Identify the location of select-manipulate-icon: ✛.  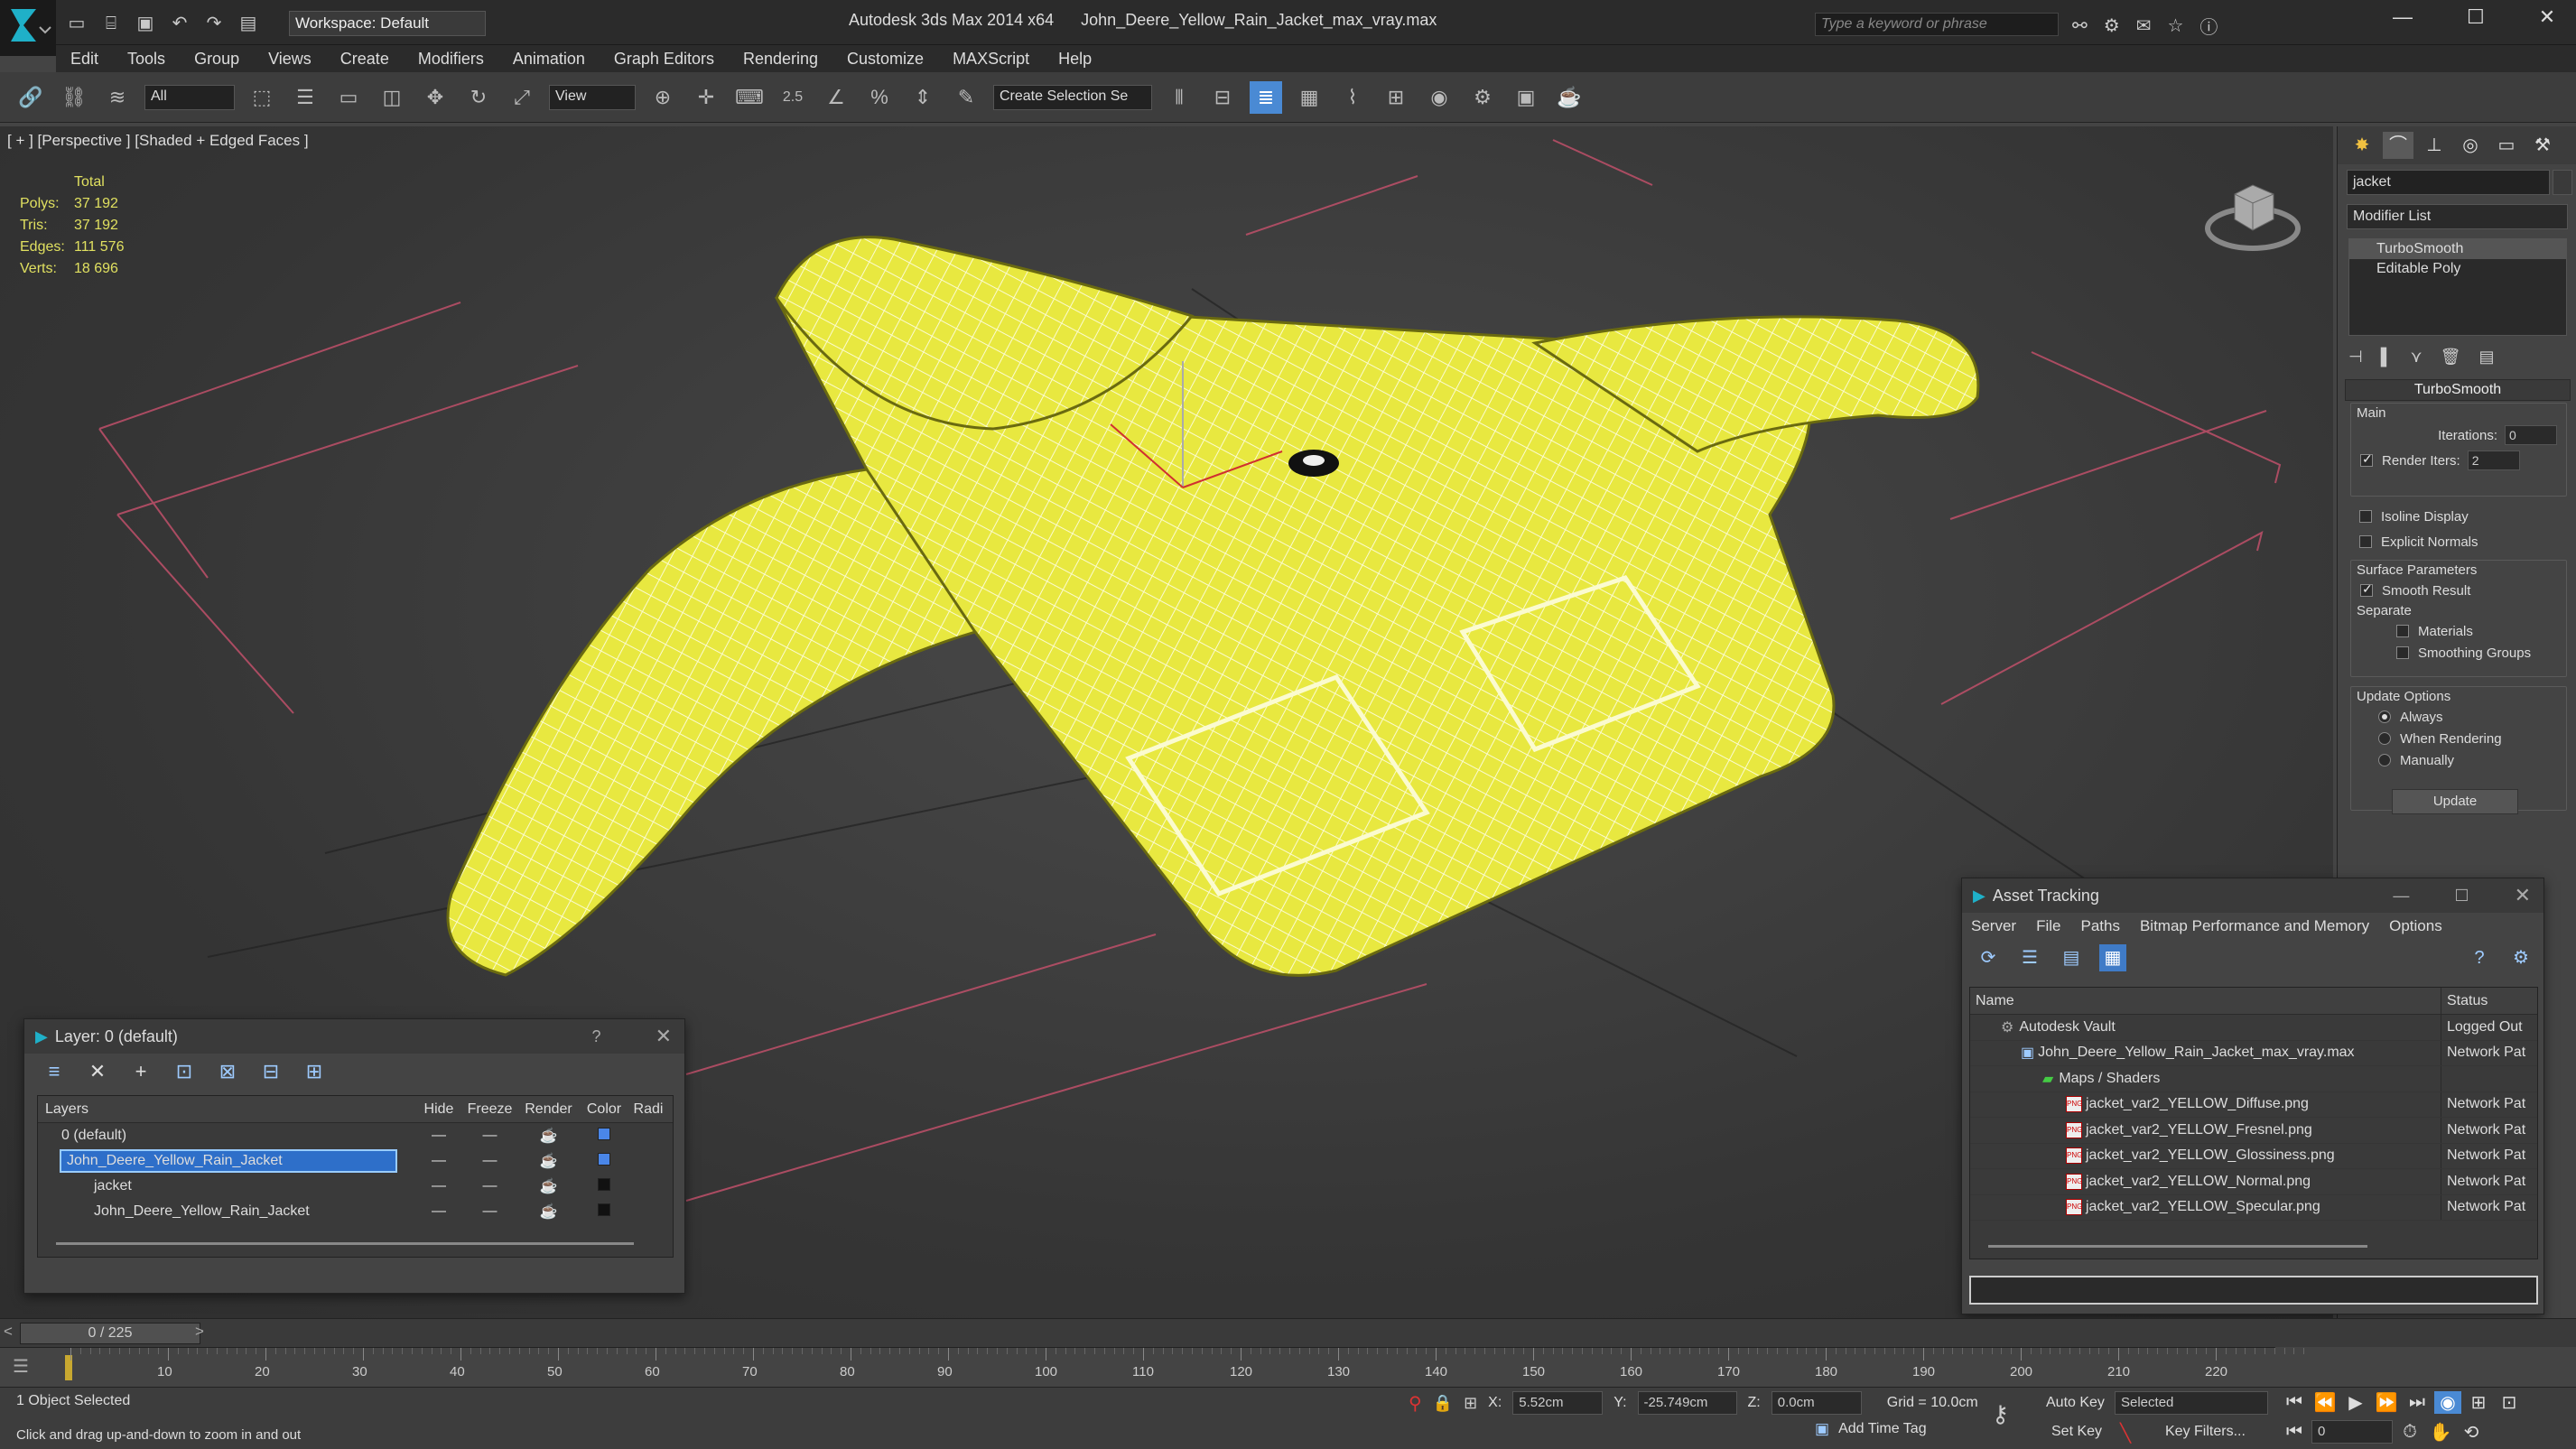
(706, 97).